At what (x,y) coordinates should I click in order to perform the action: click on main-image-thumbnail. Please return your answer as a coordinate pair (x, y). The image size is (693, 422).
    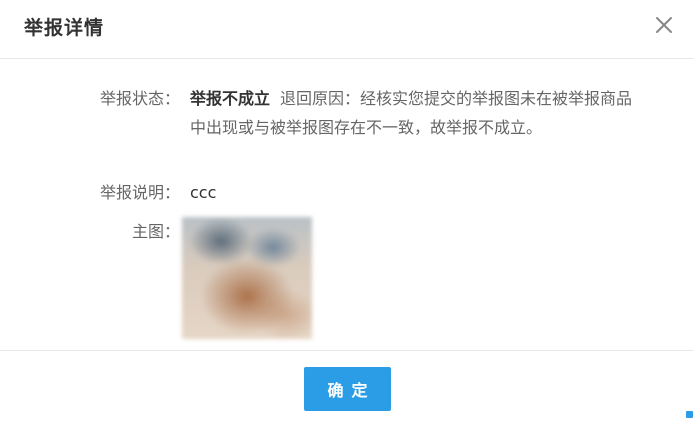
    Looking at the image, I should click on (247, 278).